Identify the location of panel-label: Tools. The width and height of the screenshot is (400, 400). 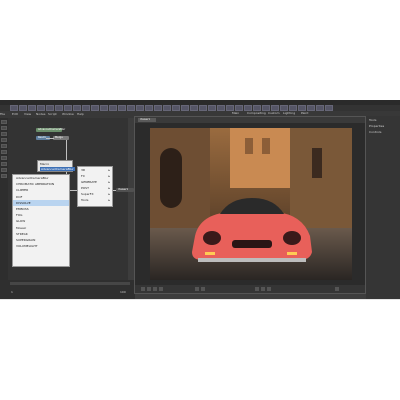
(372, 120).